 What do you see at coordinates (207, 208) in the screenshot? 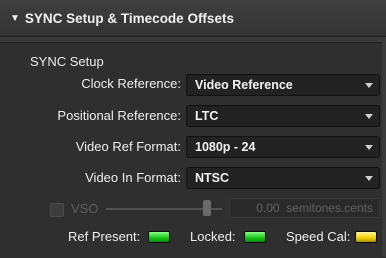
I see `vso-slider-thumb` at bounding box center [207, 208].